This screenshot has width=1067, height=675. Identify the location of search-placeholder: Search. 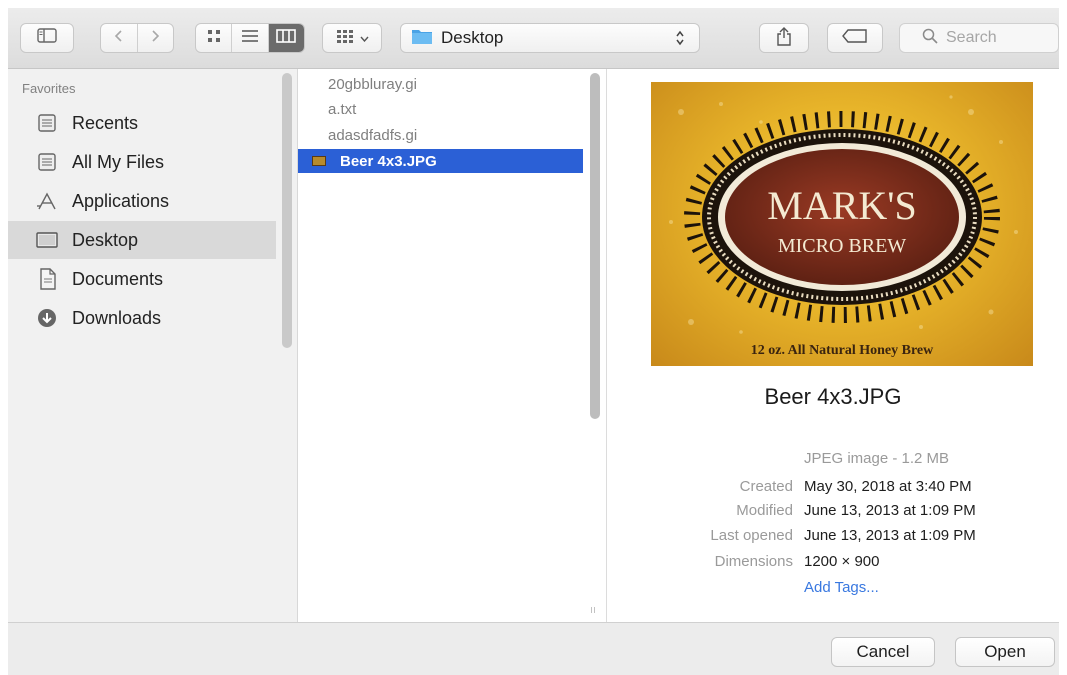
(971, 37).